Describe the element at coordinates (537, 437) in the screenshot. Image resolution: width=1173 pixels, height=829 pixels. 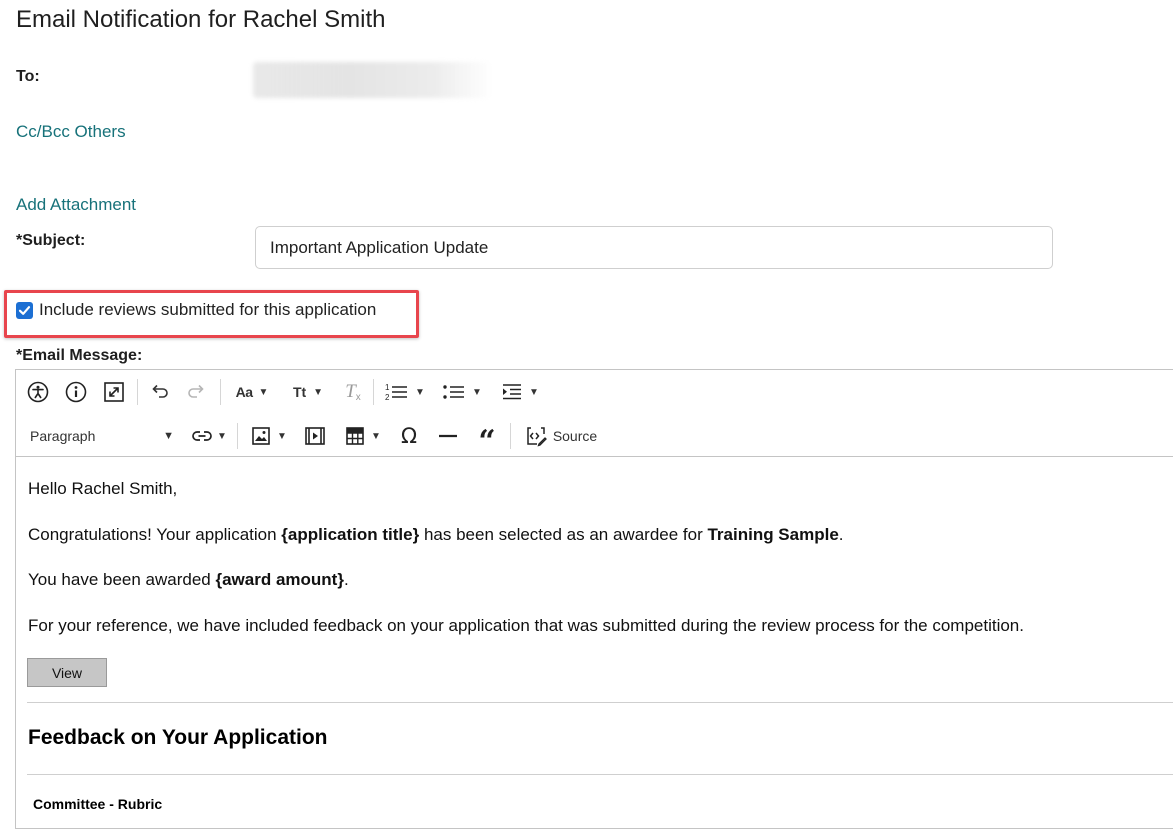
I see `source-icon` at that location.